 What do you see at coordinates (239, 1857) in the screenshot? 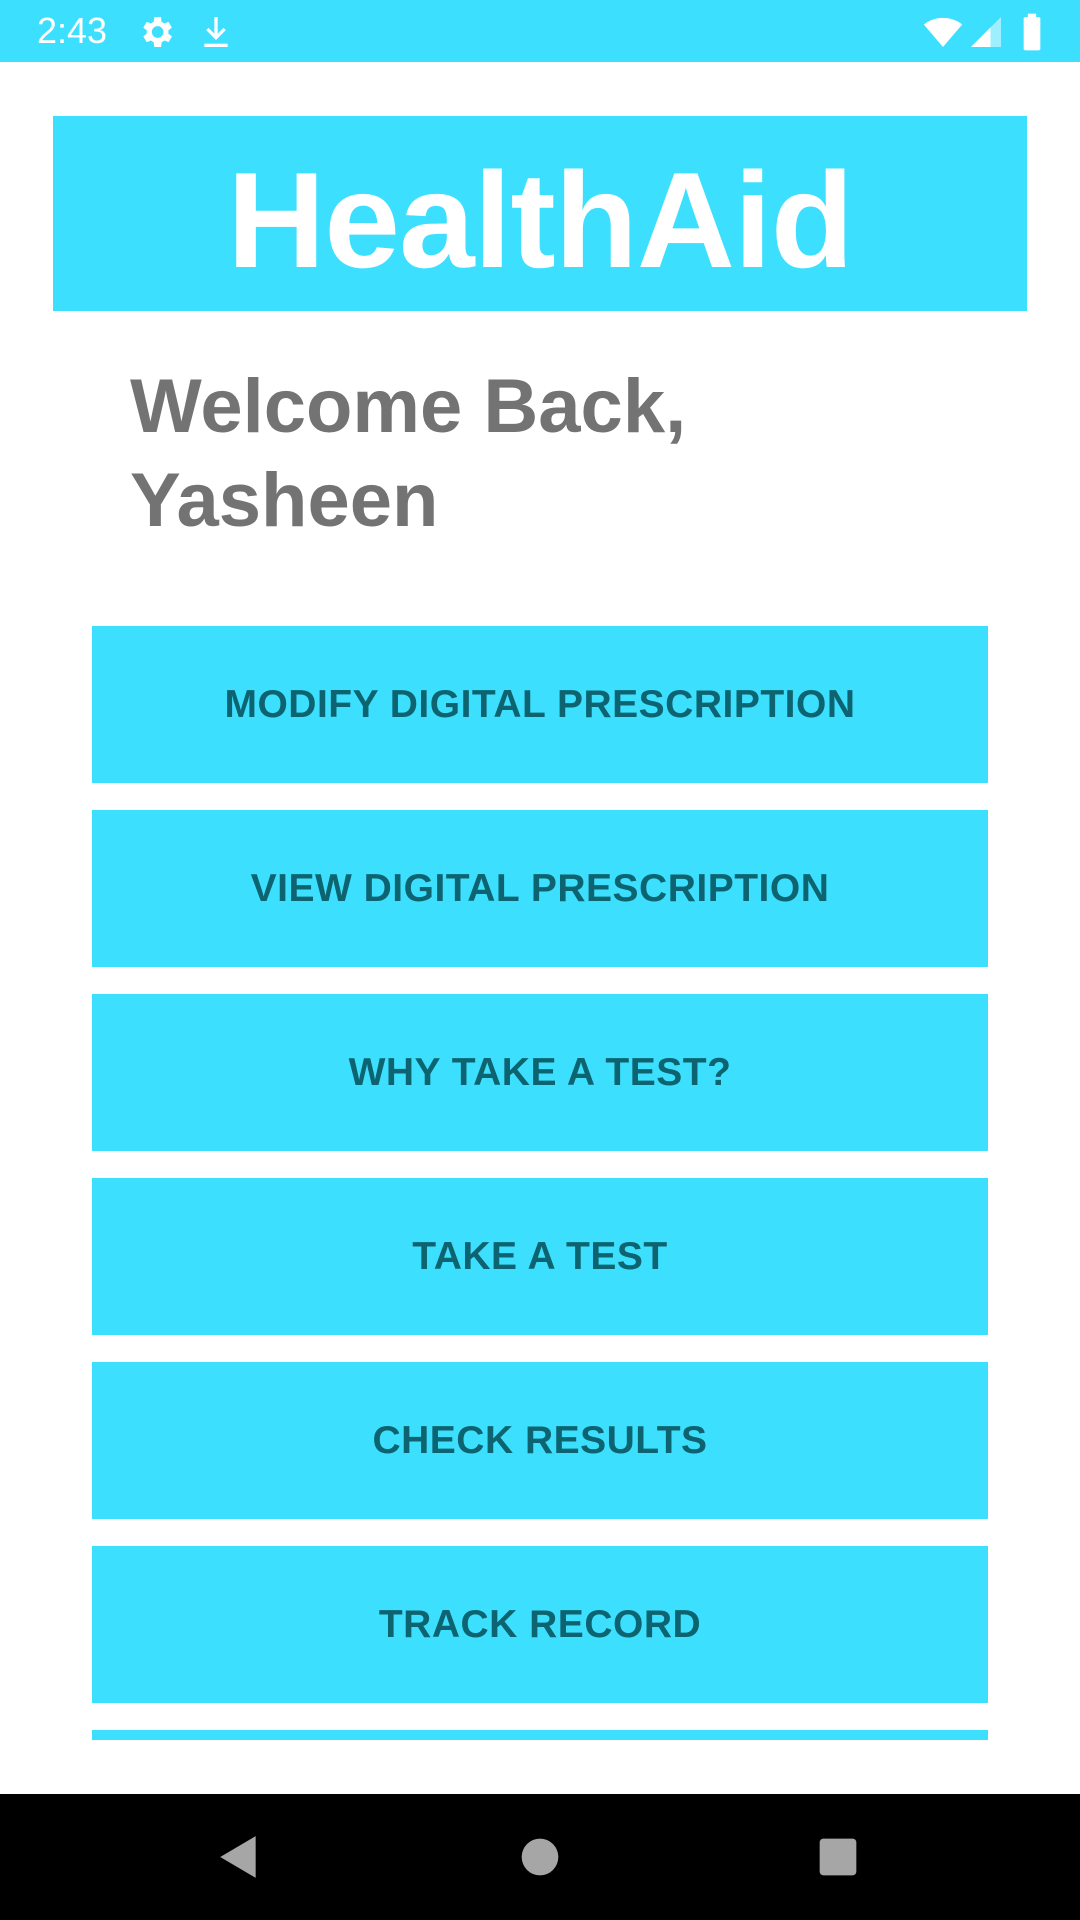
I see `back-icon` at bounding box center [239, 1857].